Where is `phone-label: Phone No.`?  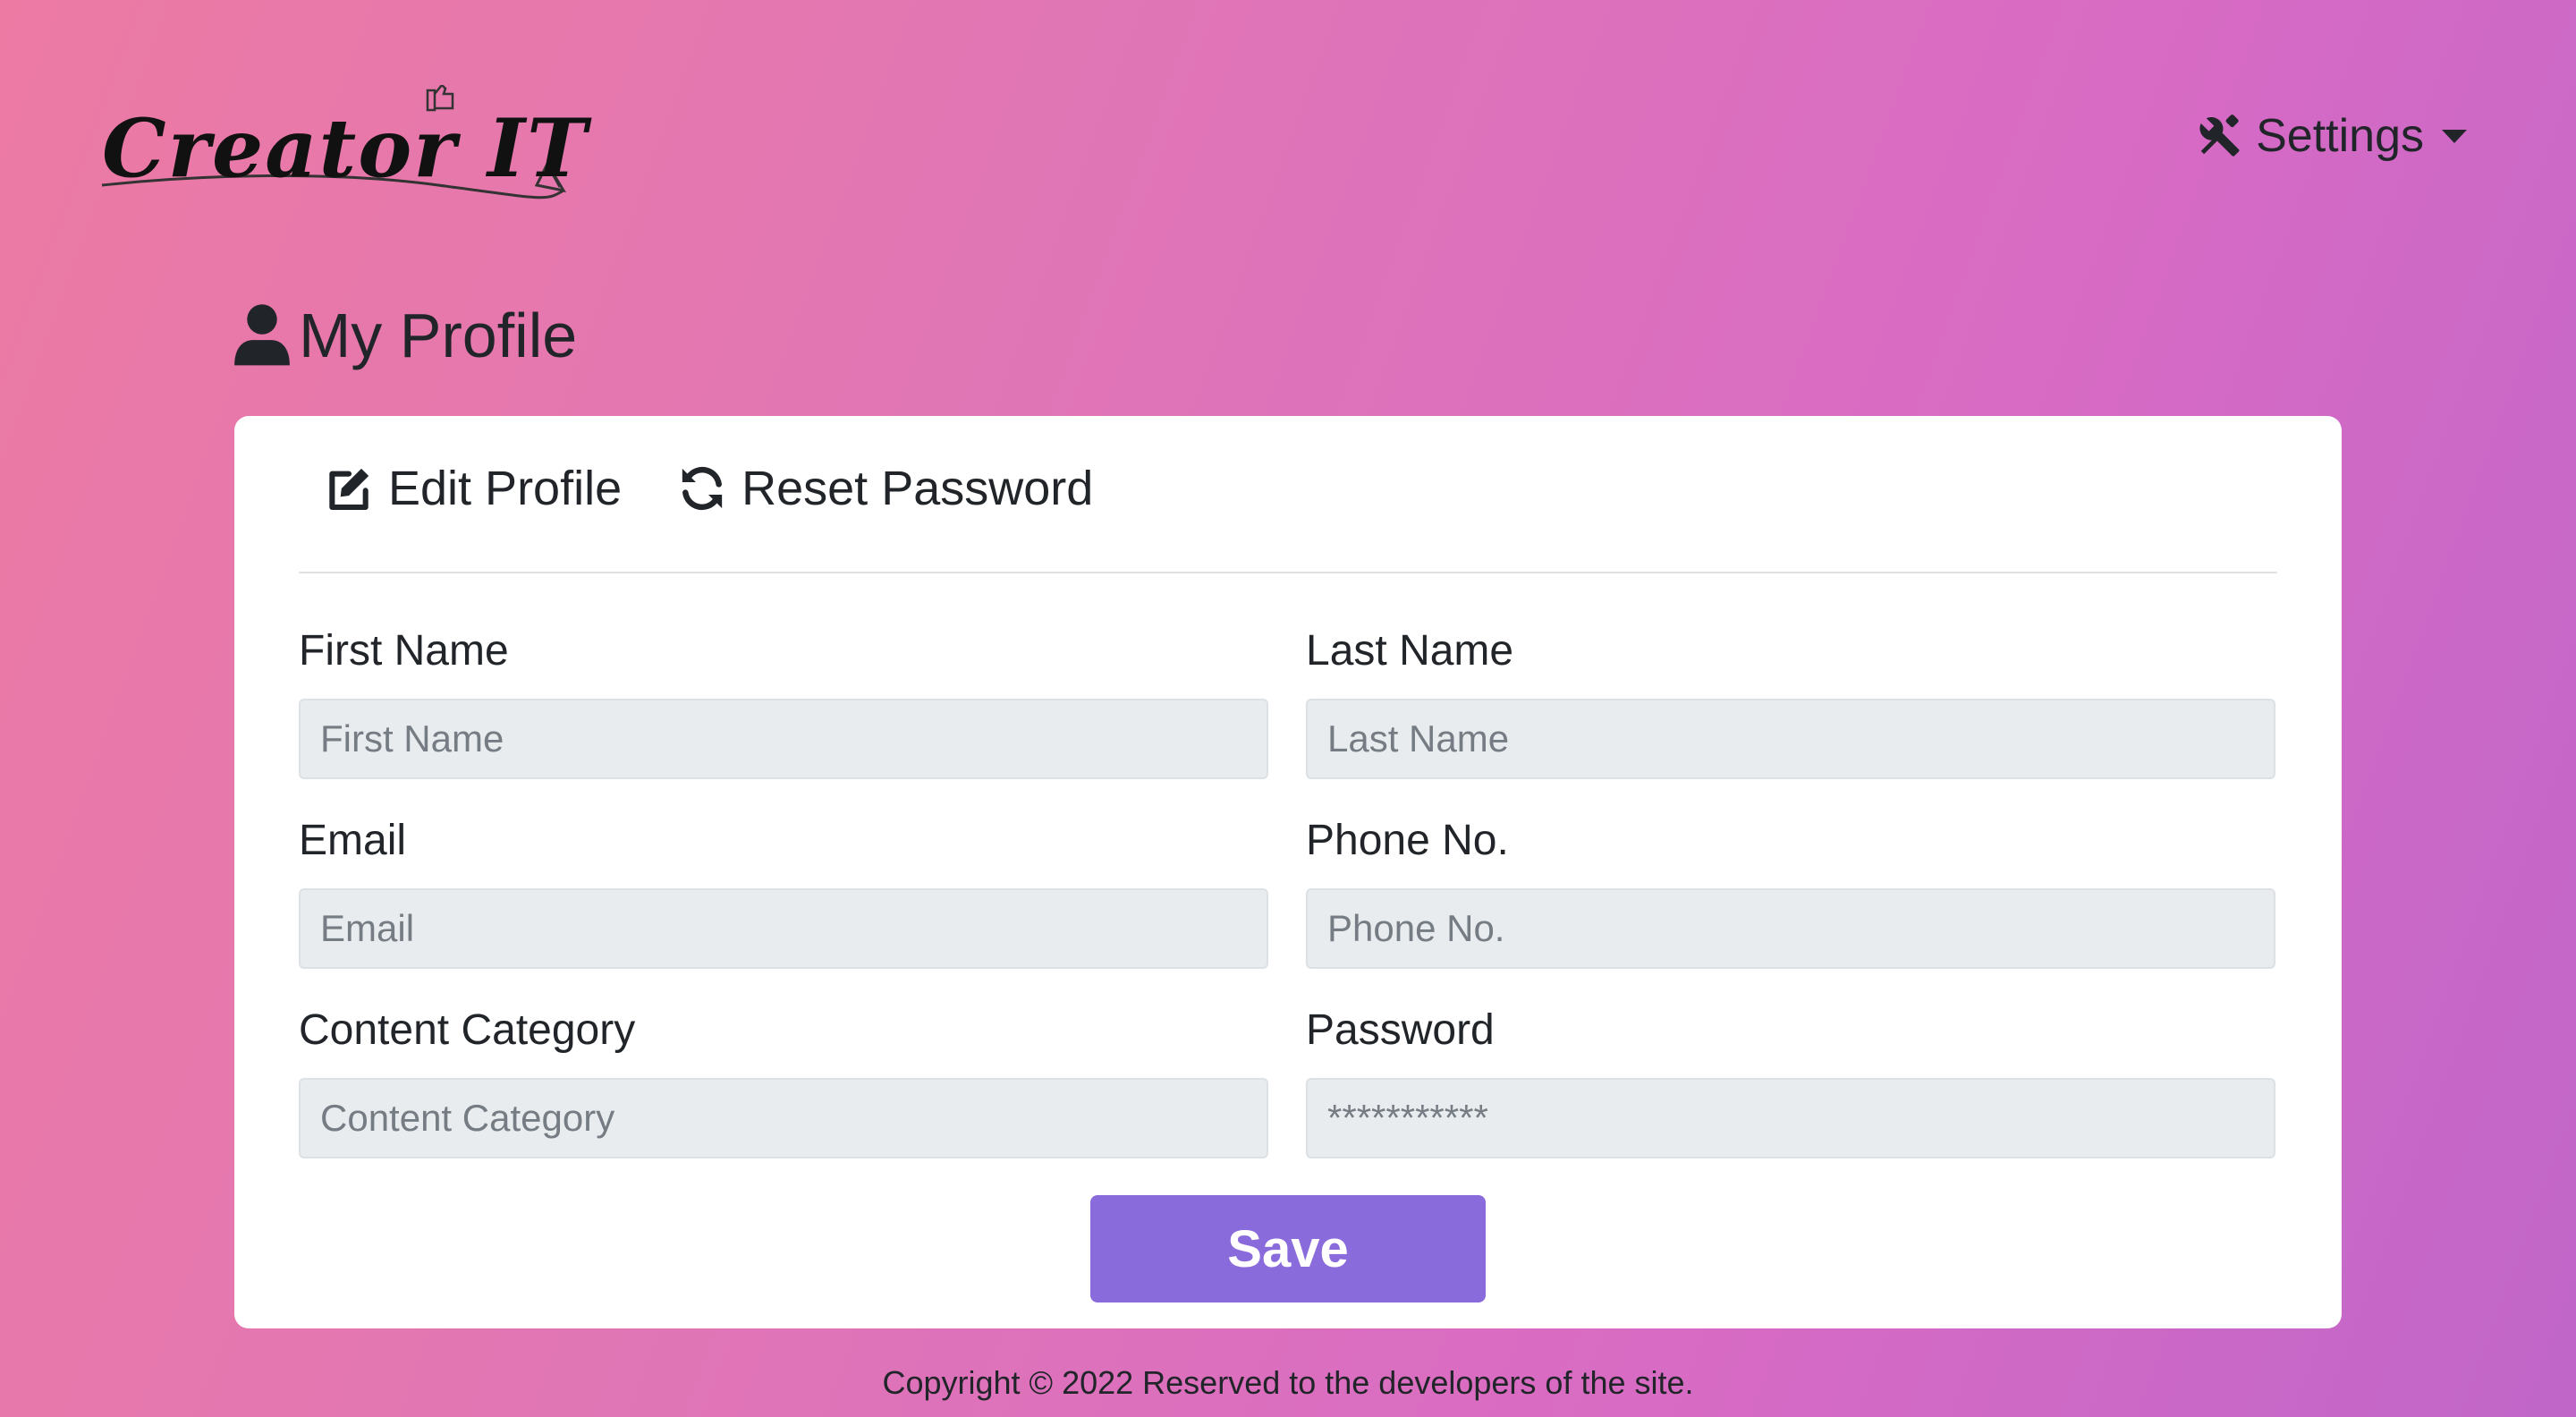 phone-label: Phone No. is located at coordinates (1407, 841).